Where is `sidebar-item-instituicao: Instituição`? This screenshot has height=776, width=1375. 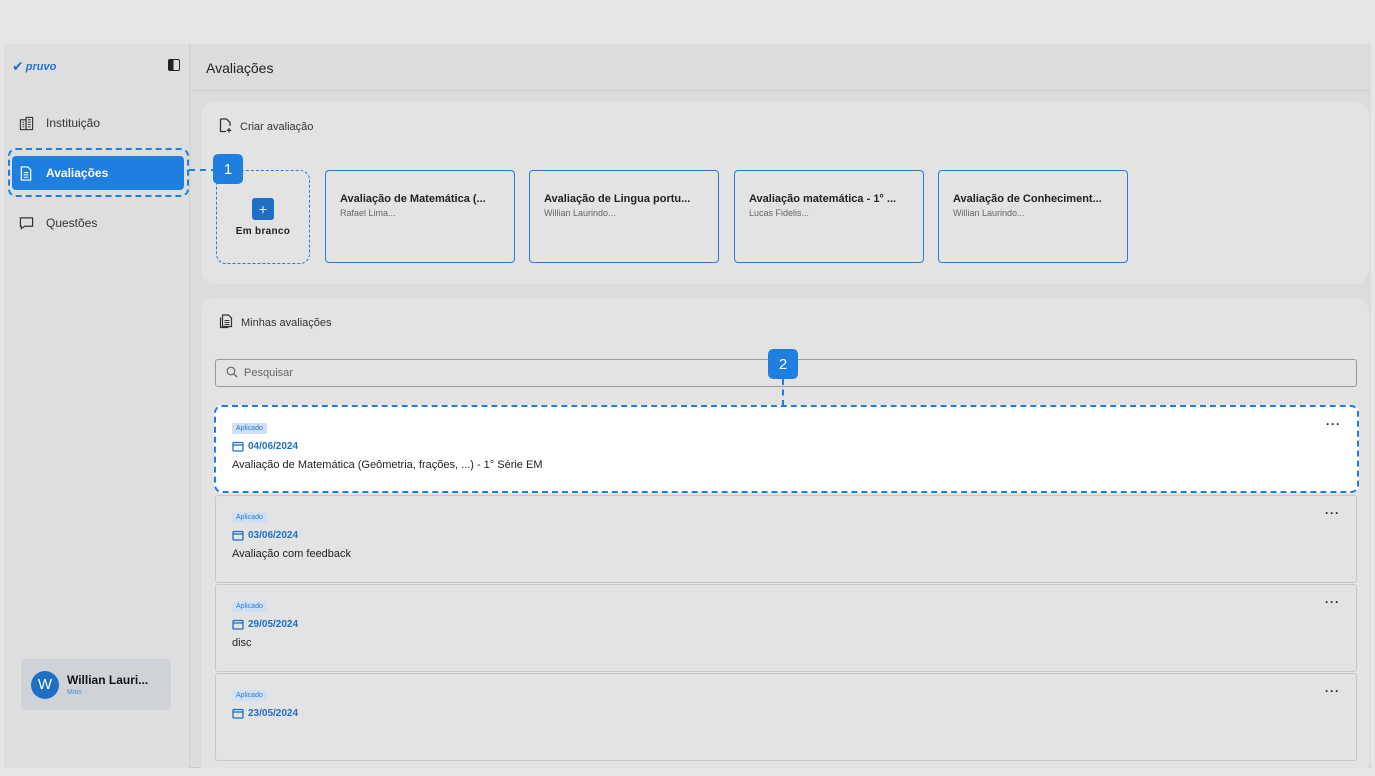
sidebar-item-instituicao: Instituição is located at coordinates (98, 123).